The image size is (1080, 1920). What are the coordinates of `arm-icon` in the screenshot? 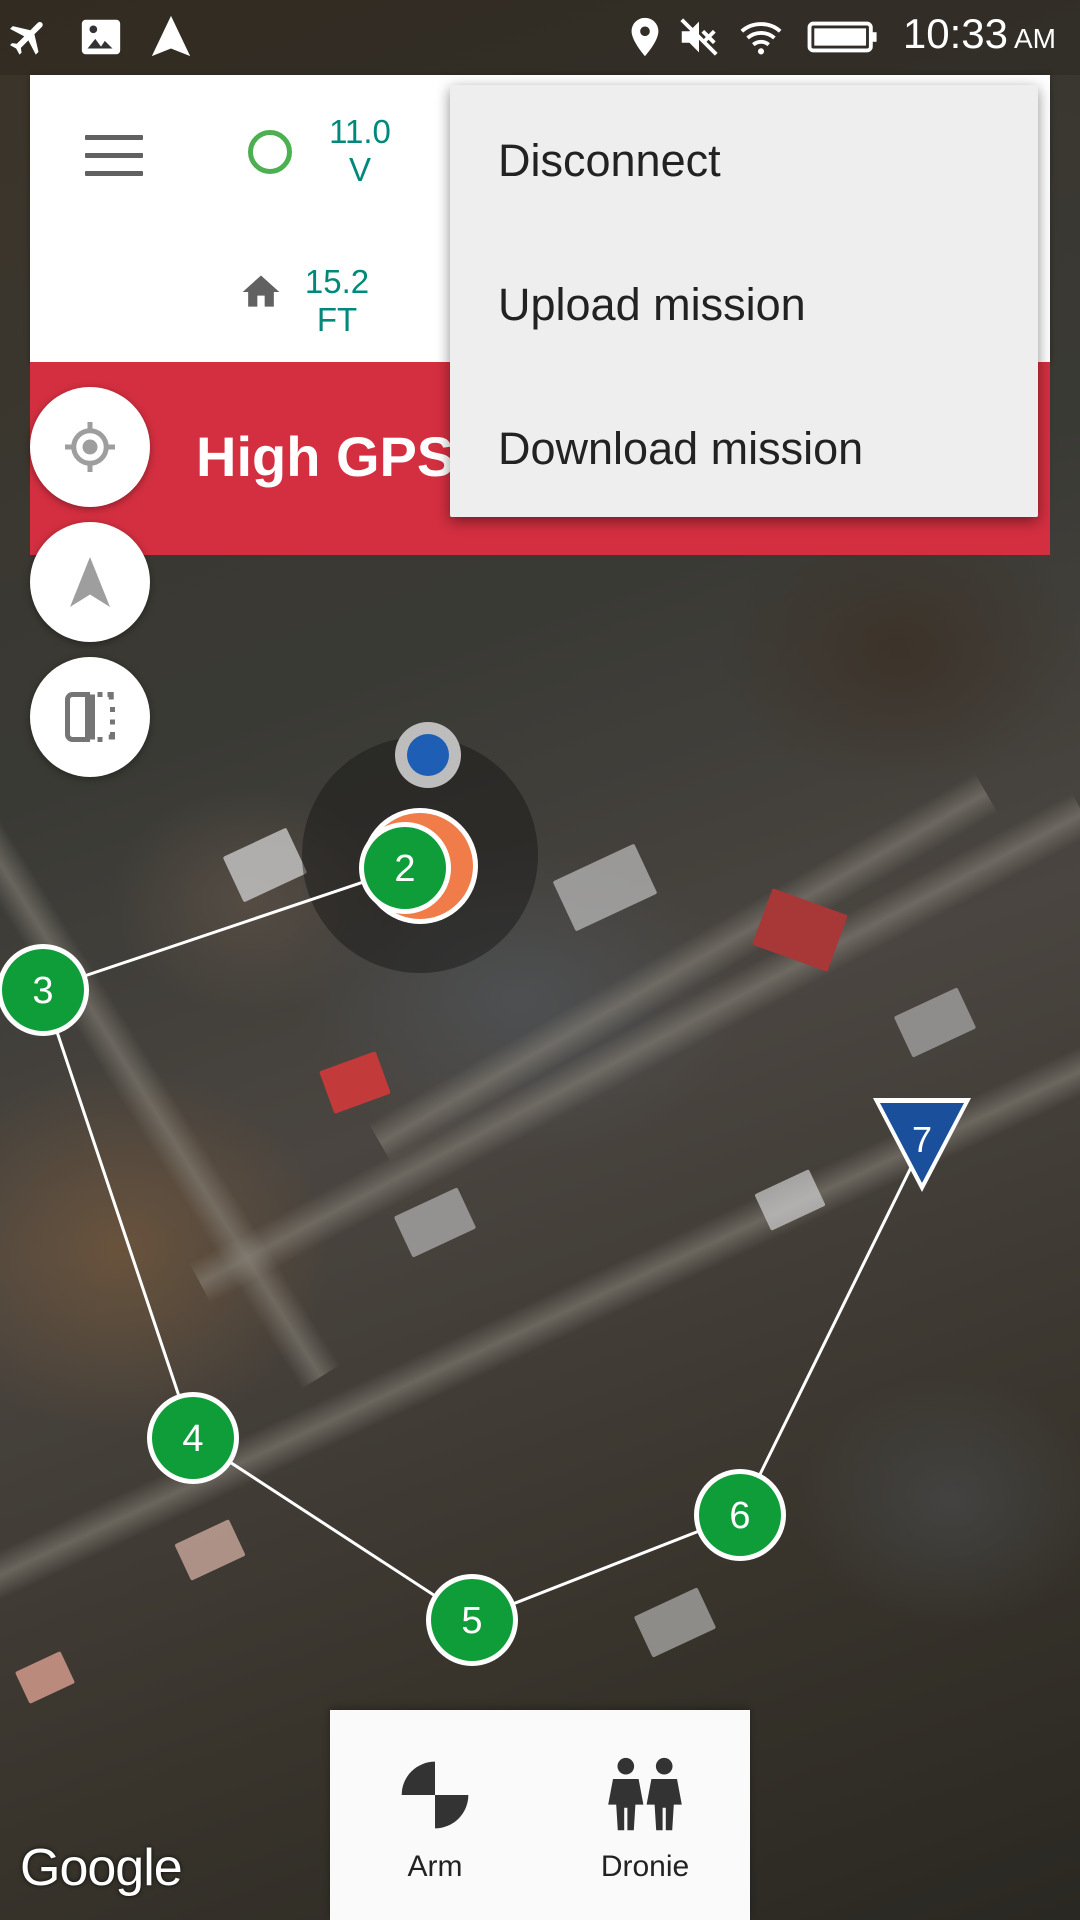 It's located at (435, 1795).